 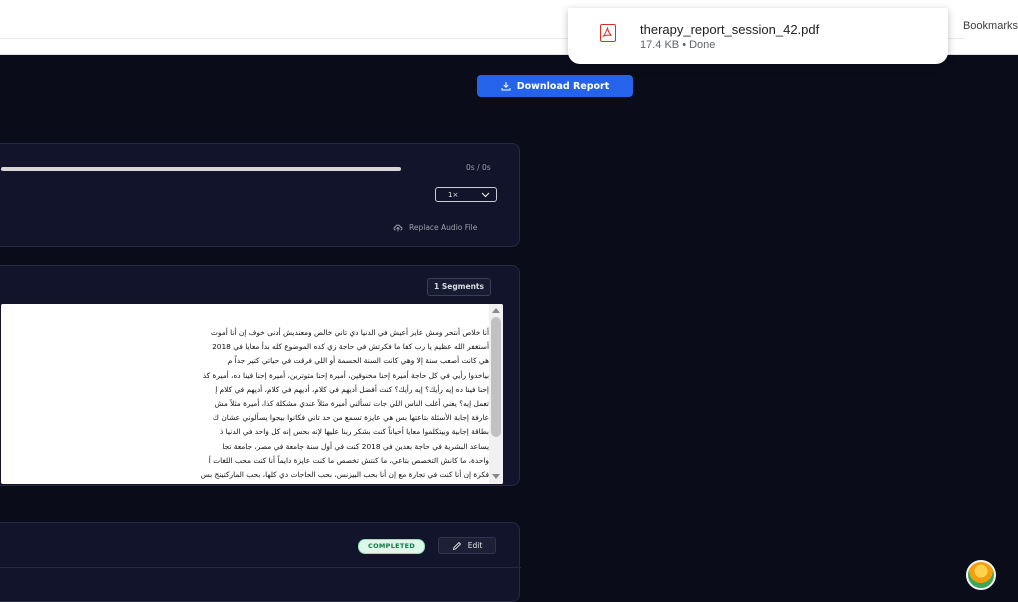 What do you see at coordinates (260, 195) in the screenshot?
I see `audio-player-card: 0s / 0s 1× Replace Audio File` at bounding box center [260, 195].